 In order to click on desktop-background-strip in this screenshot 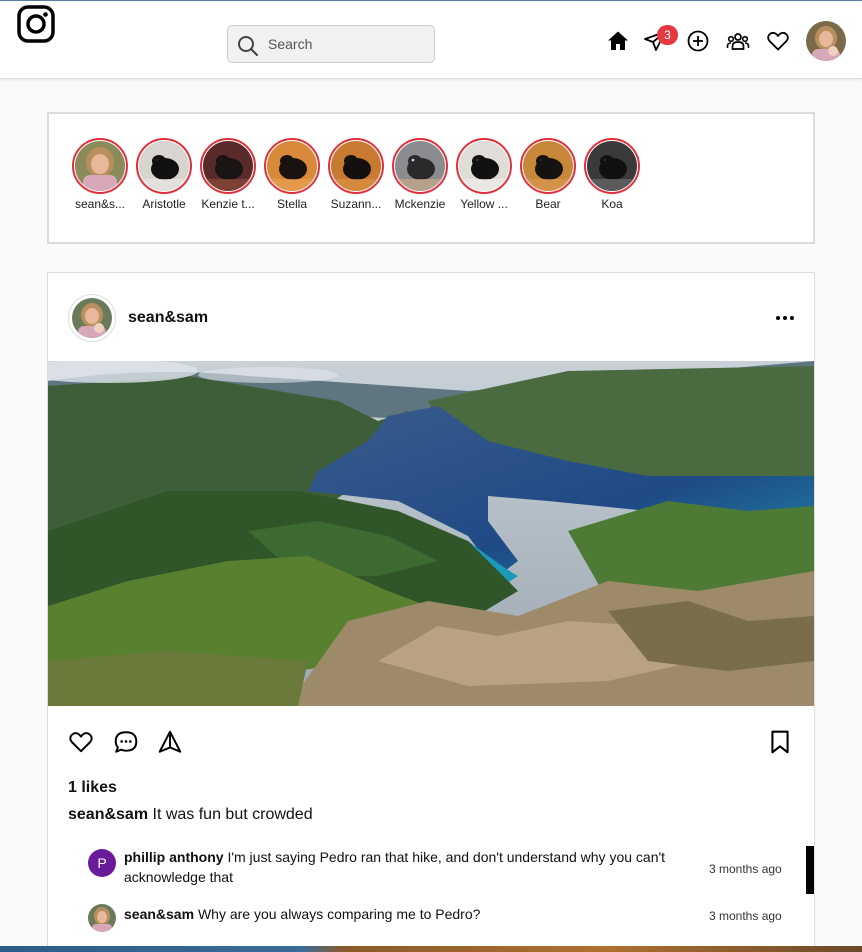, I will do `click(431, 949)`.